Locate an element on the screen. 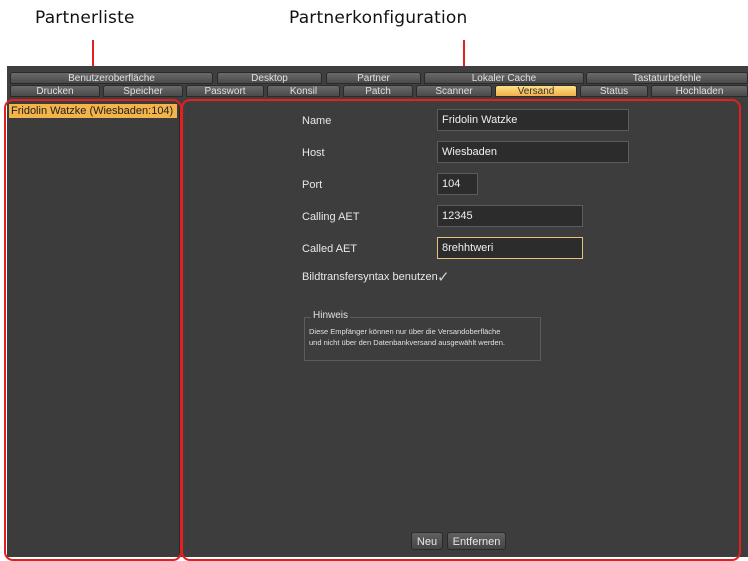 Image resolution: width=748 pixels, height=561 pixels. callout-partner-config: Partnerkonfiguration is located at coordinates (378, 18).